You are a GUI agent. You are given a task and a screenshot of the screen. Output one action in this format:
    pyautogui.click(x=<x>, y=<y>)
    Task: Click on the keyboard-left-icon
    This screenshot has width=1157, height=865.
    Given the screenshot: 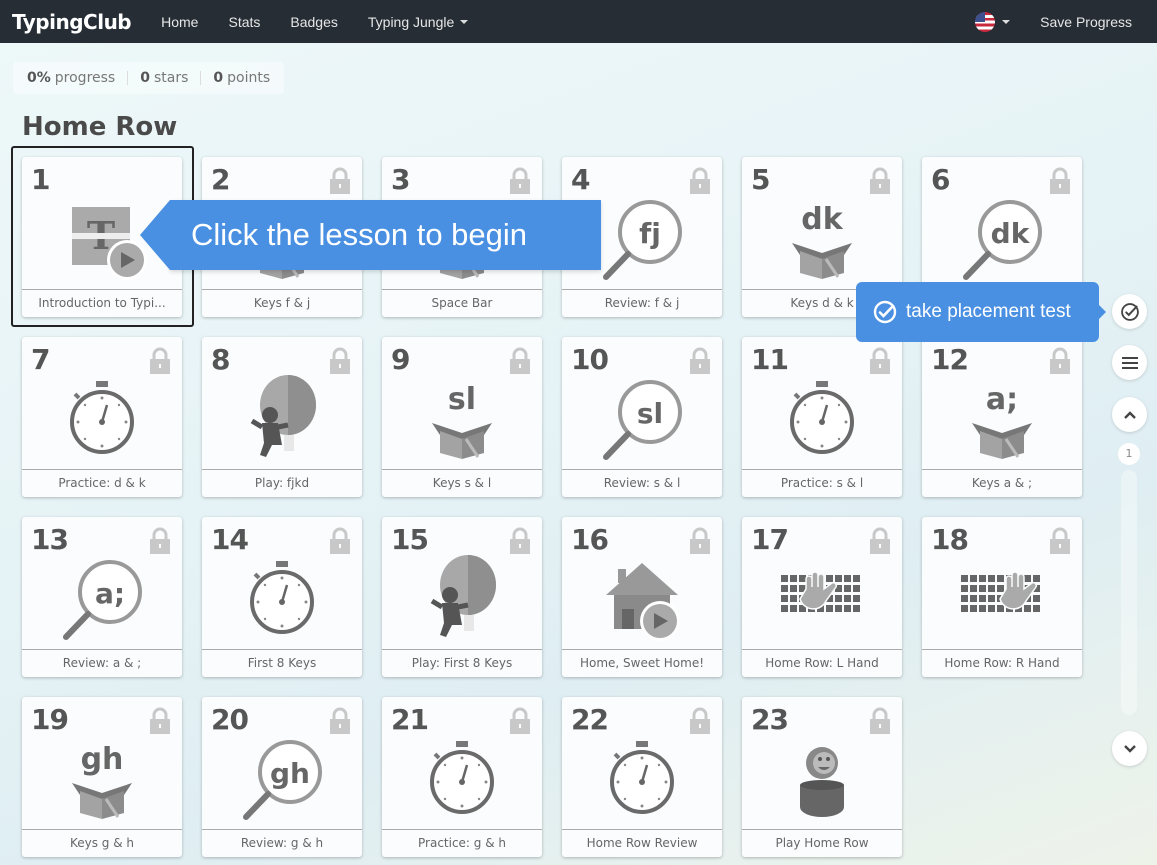 What is the action you would take?
    pyautogui.click(x=822, y=597)
    